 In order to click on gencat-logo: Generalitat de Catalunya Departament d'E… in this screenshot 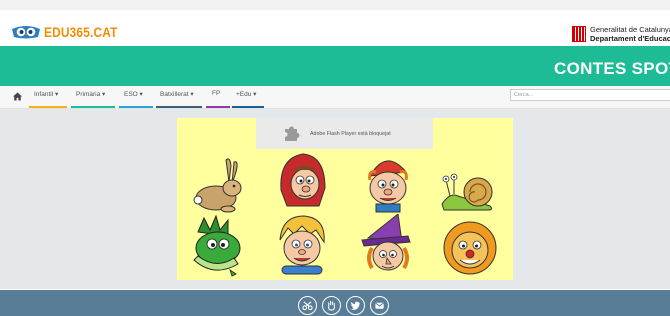, I will do `click(621, 34)`.